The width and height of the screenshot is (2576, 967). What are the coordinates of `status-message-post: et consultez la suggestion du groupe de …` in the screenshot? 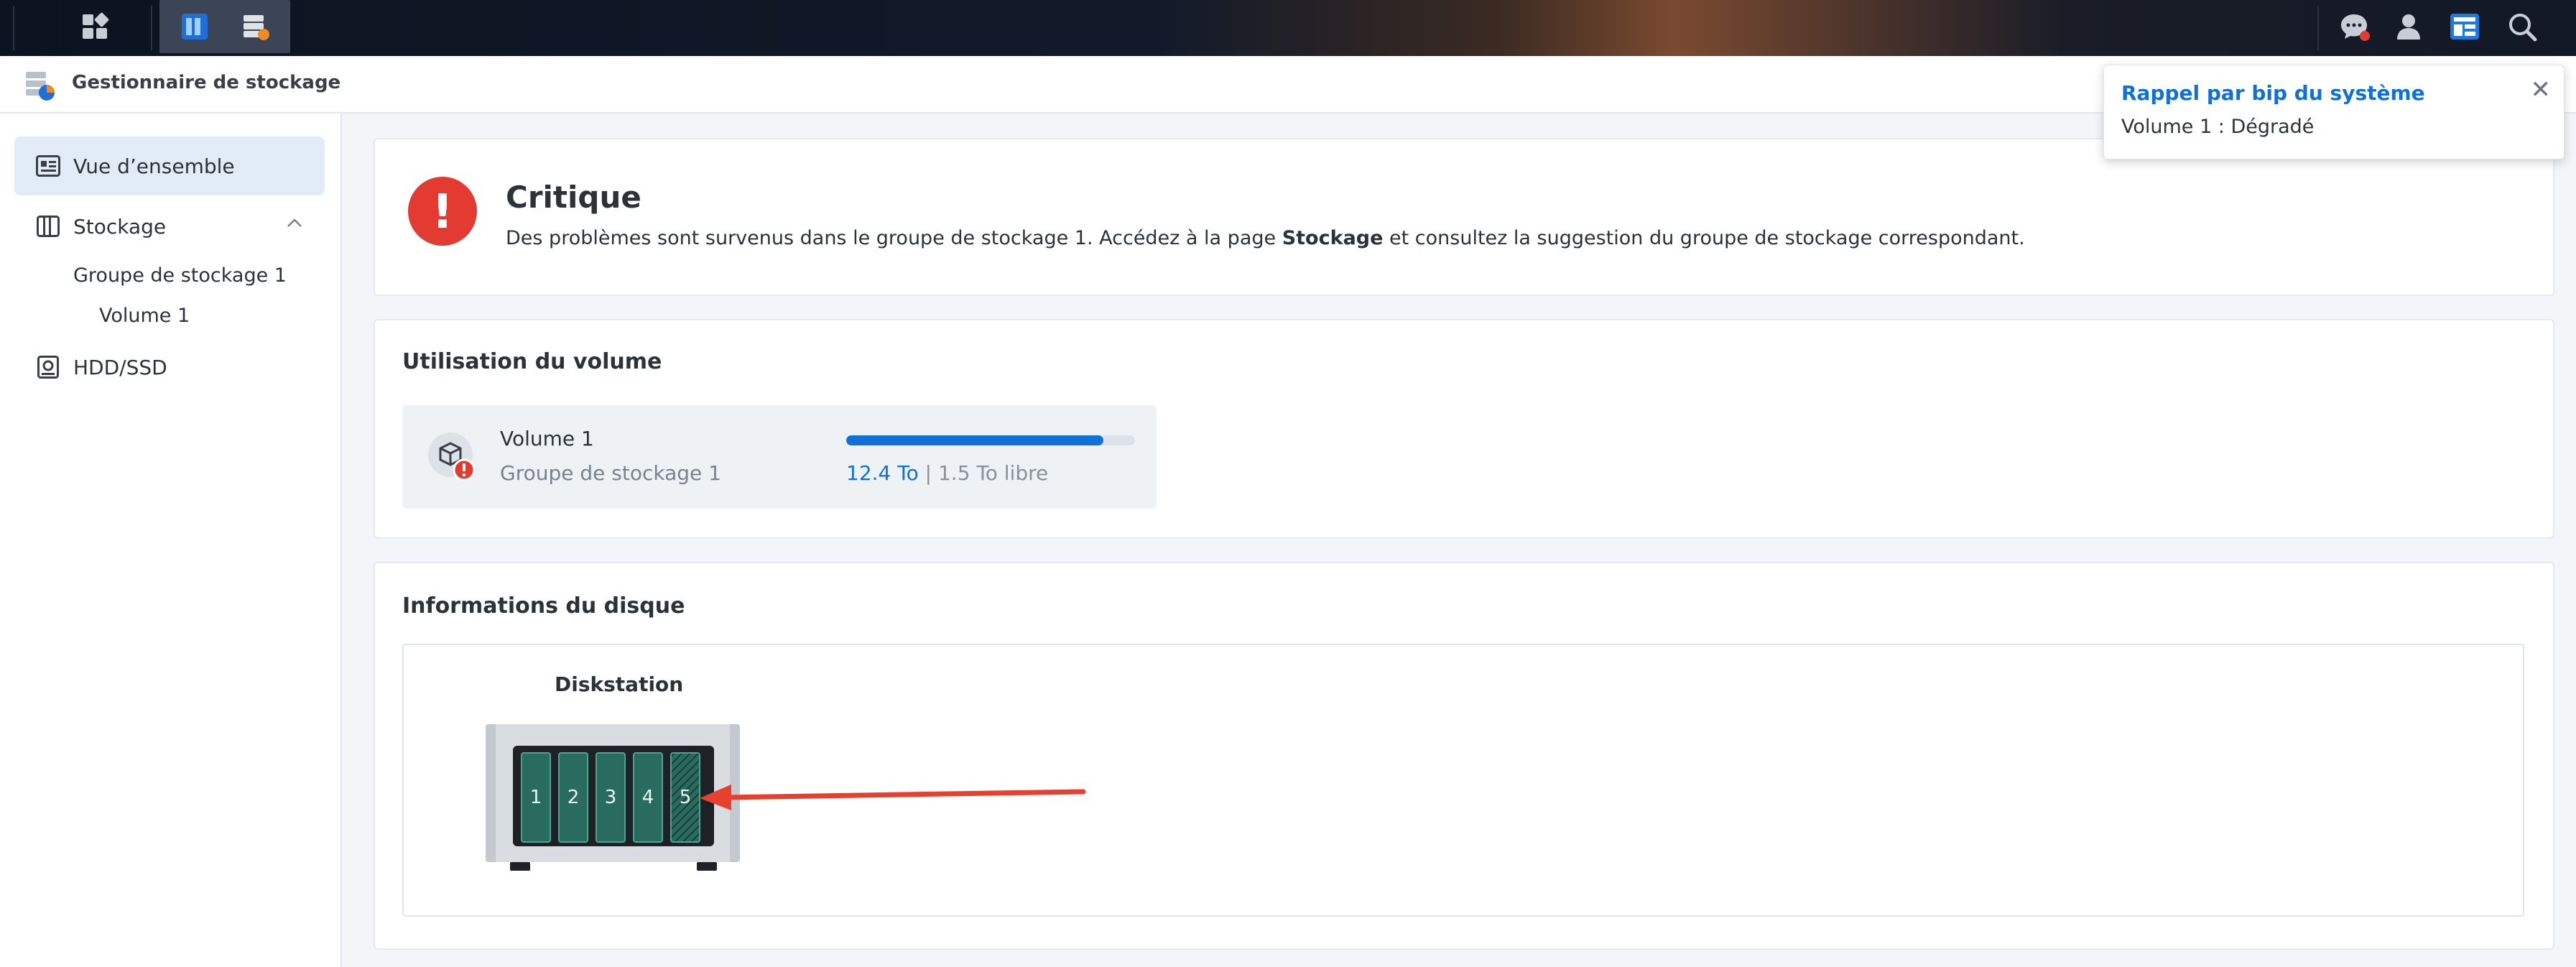 It's located at (1704, 238).